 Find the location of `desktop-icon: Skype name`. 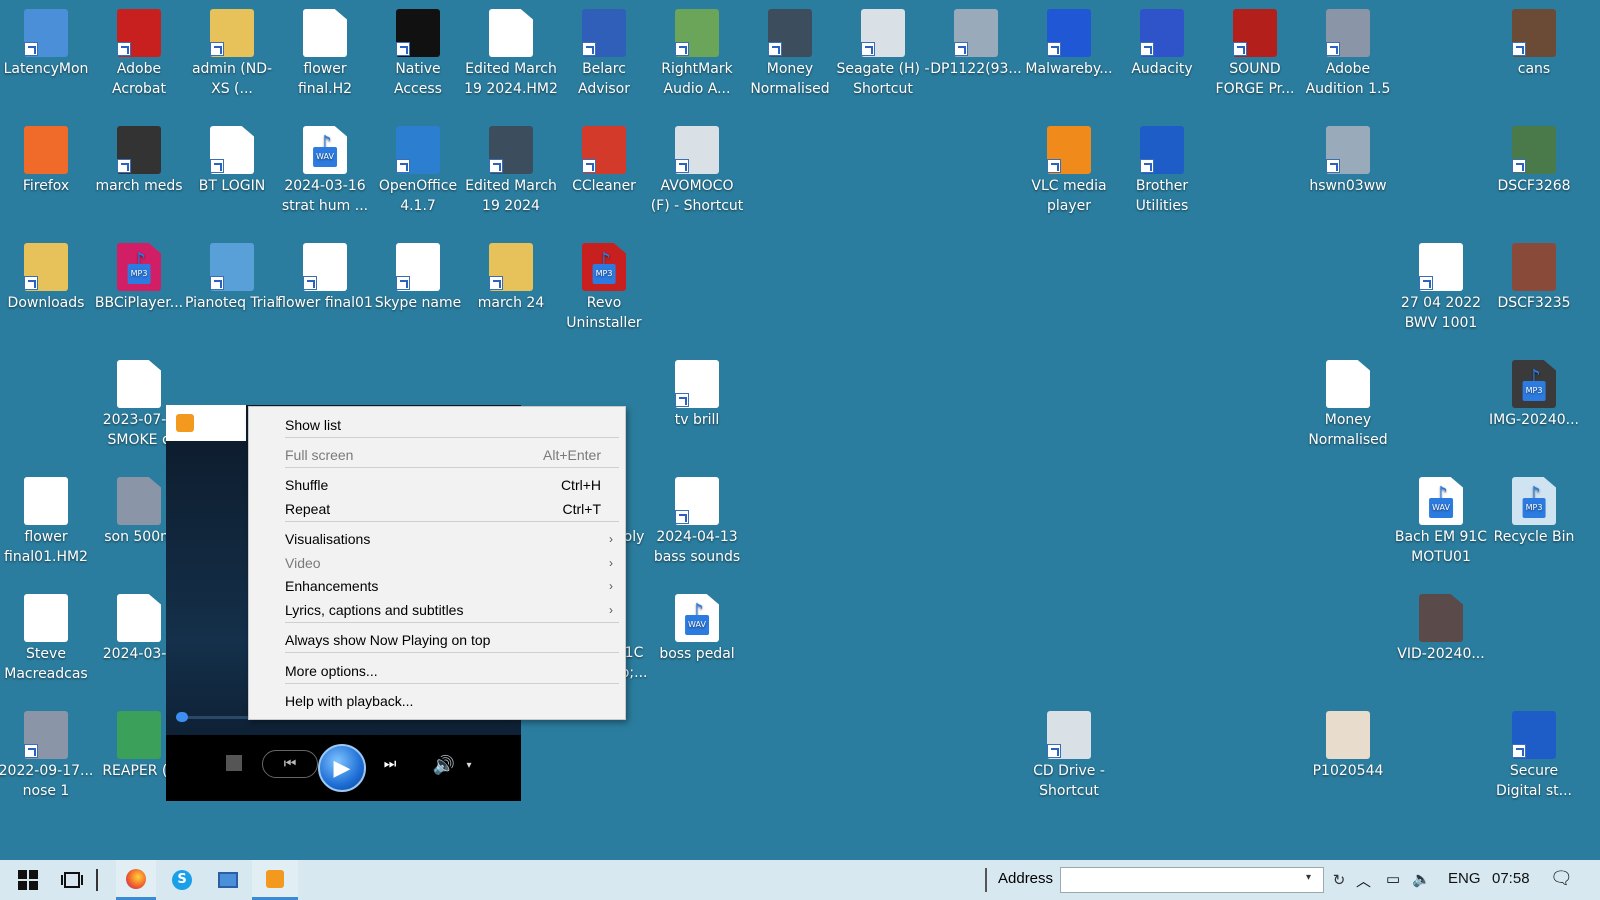

desktop-icon: Skype name is located at coordinates (418, 277).